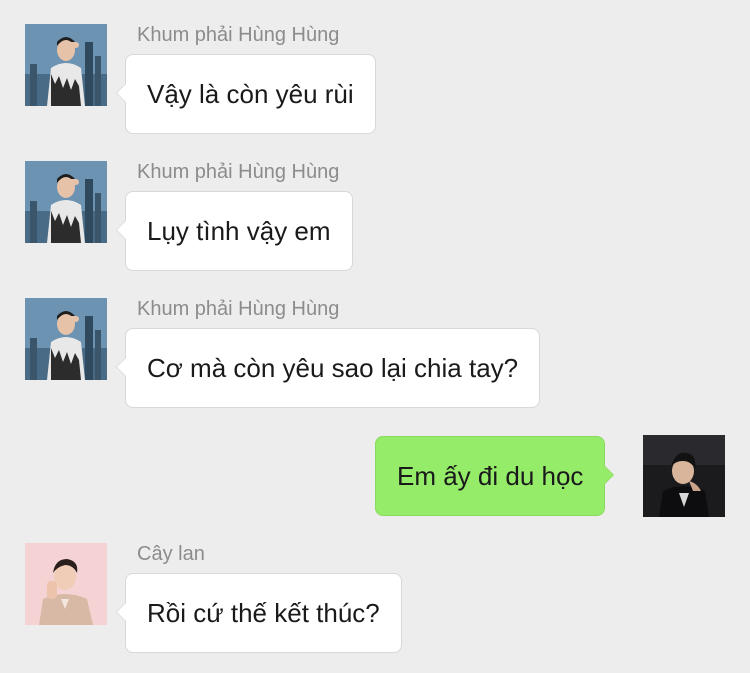 The height and width of the screenshot is (673, 750). What do you see at coordinates (234, 231) in the screenshot?
I see `message-bubble: Lụy tình vậy em` at bounding box center [234, 231].